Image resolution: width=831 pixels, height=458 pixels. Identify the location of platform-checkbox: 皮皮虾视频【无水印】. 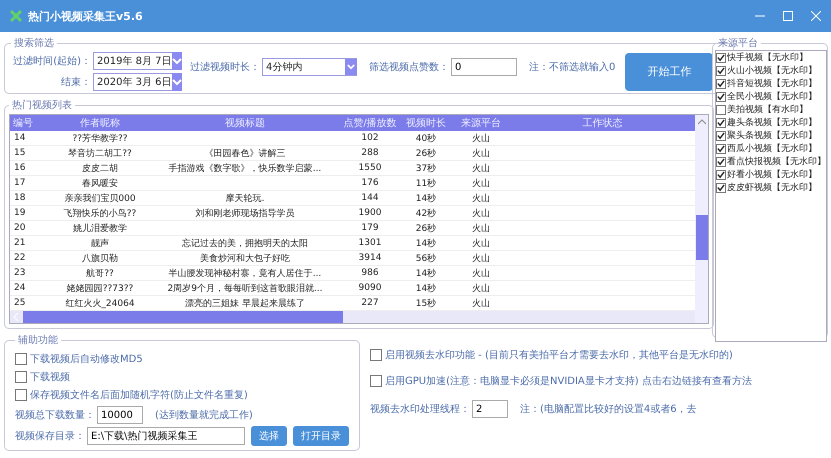
(771, 187).